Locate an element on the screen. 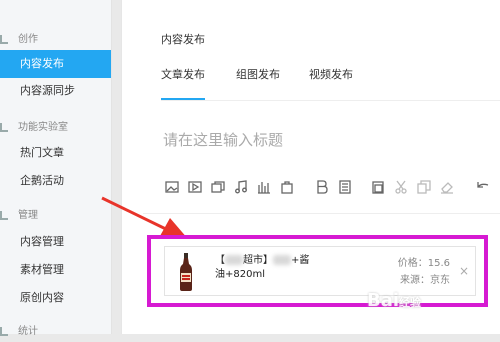  cut-icon is located at coordinates (401, 187).